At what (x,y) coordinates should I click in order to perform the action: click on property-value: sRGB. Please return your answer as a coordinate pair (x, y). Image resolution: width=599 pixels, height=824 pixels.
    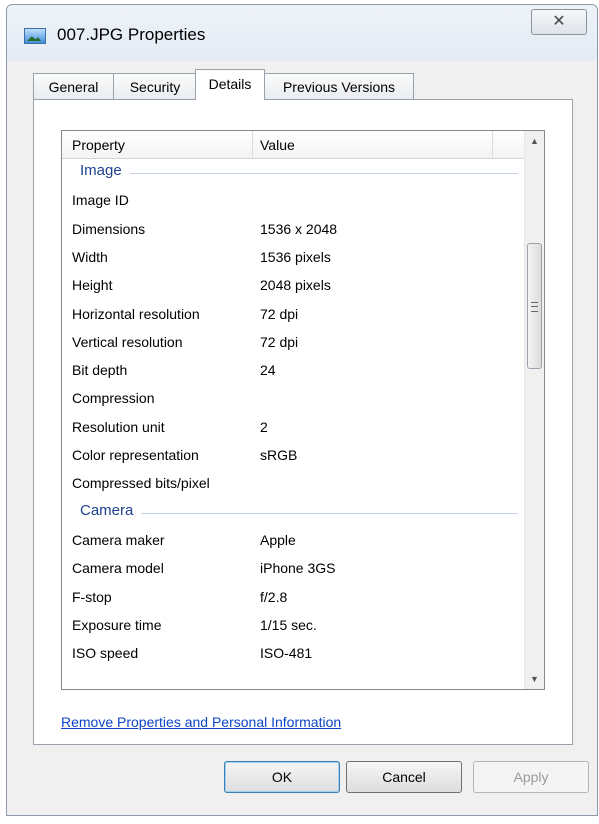
    Looking at the image, I should click on (278, 455).